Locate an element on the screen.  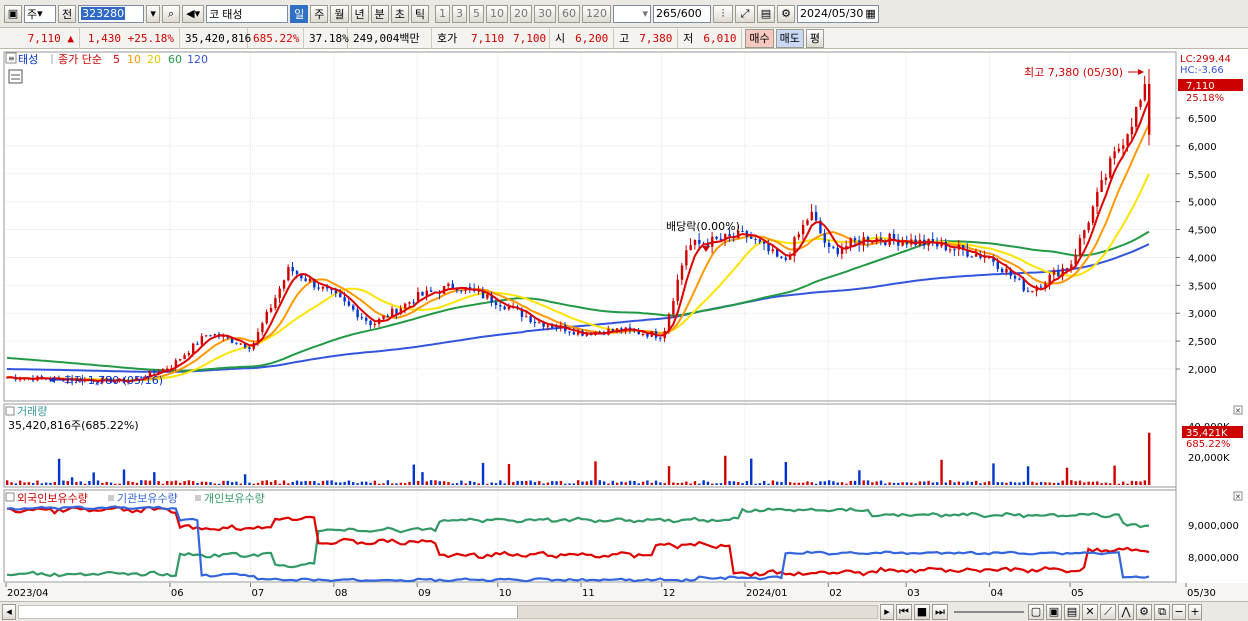
holding-panel-menu-icon is located at coordinates (10, 497).